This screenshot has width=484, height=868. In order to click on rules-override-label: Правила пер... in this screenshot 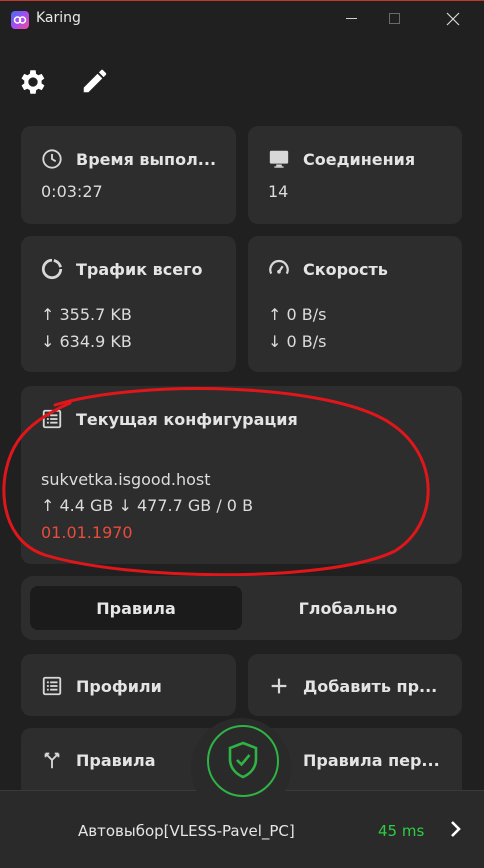, I will do `click(371, 760)`.